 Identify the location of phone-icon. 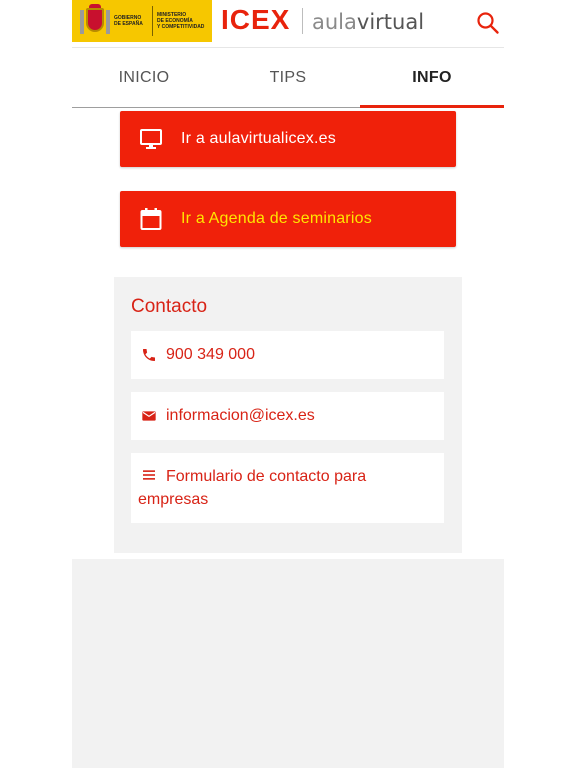
(149, 355).